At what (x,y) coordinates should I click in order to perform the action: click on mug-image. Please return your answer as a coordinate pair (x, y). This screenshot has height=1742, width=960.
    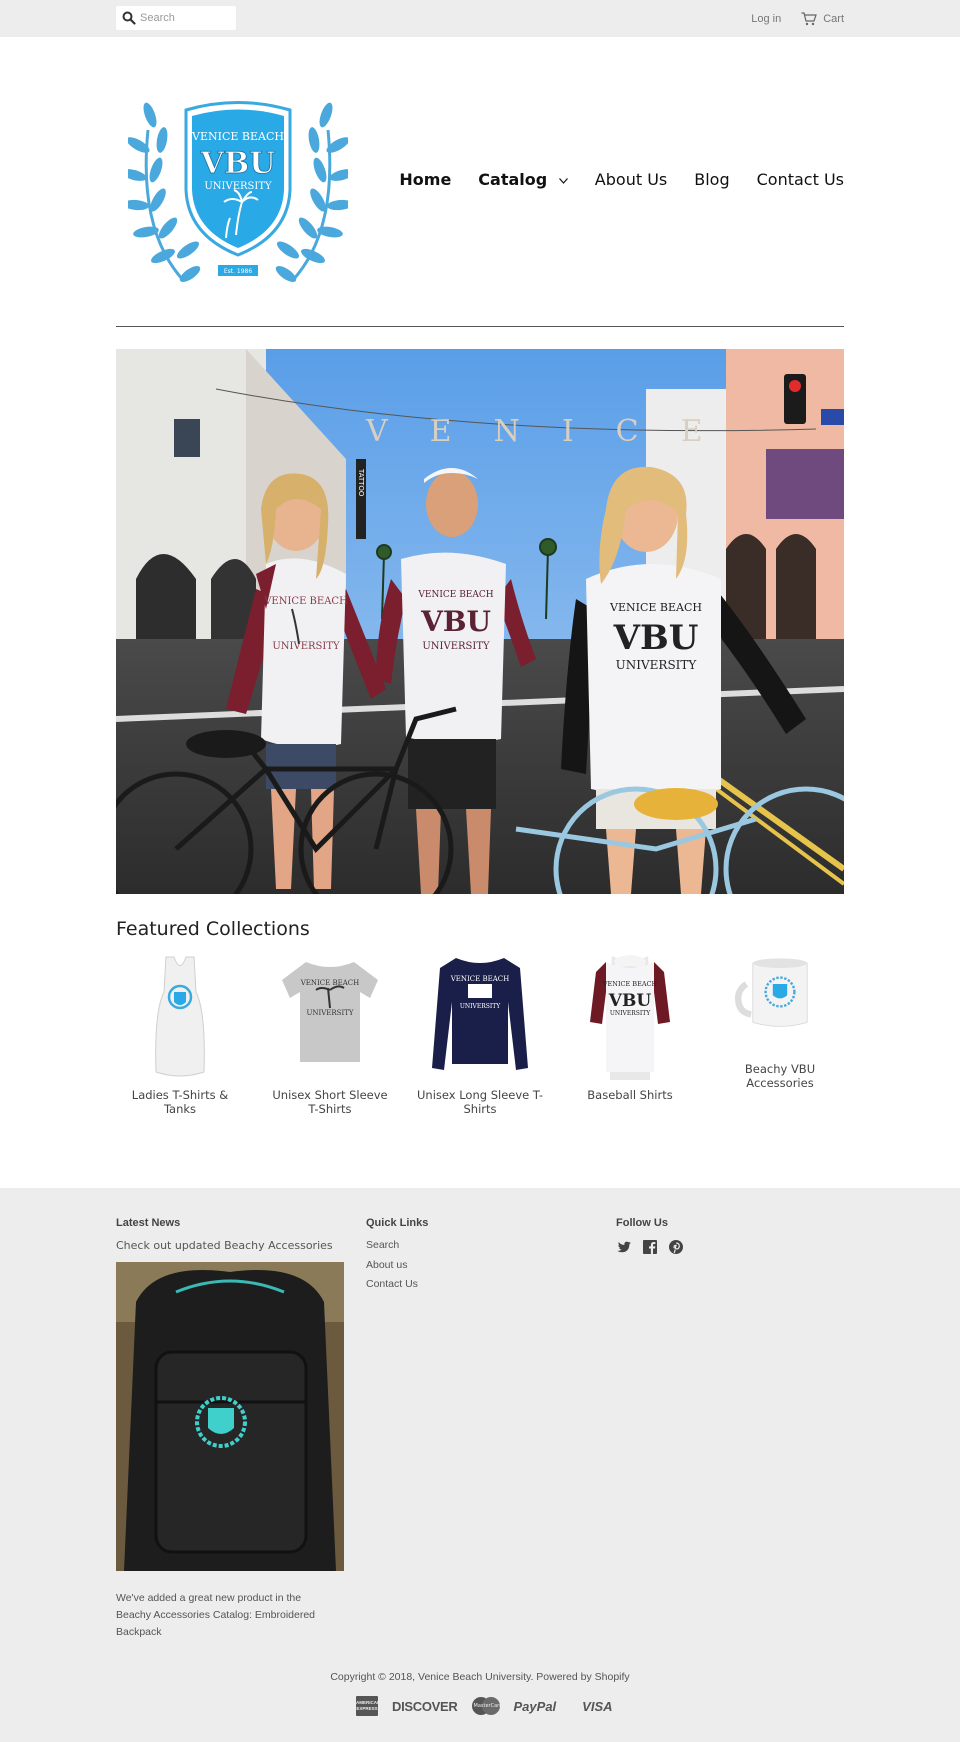
    Looking at the image, I should click on (780, 1004).